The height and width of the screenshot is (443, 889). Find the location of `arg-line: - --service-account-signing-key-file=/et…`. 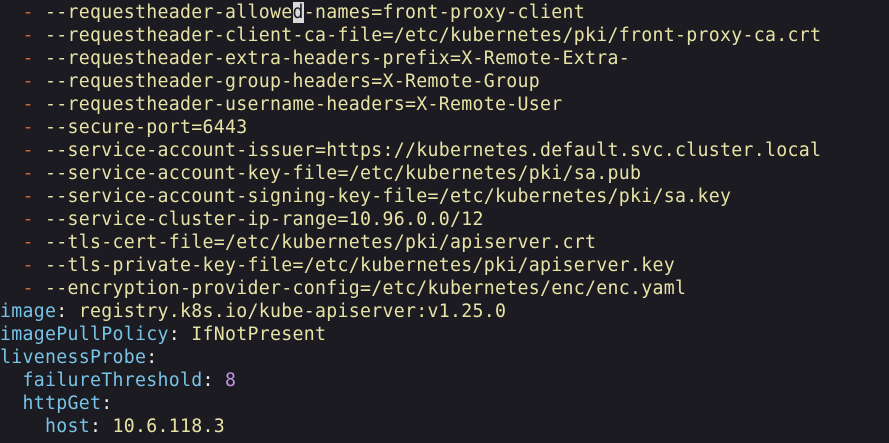

arg-line: - --service-account-signing-key-file=/et… is located at coordinates (365, 196).